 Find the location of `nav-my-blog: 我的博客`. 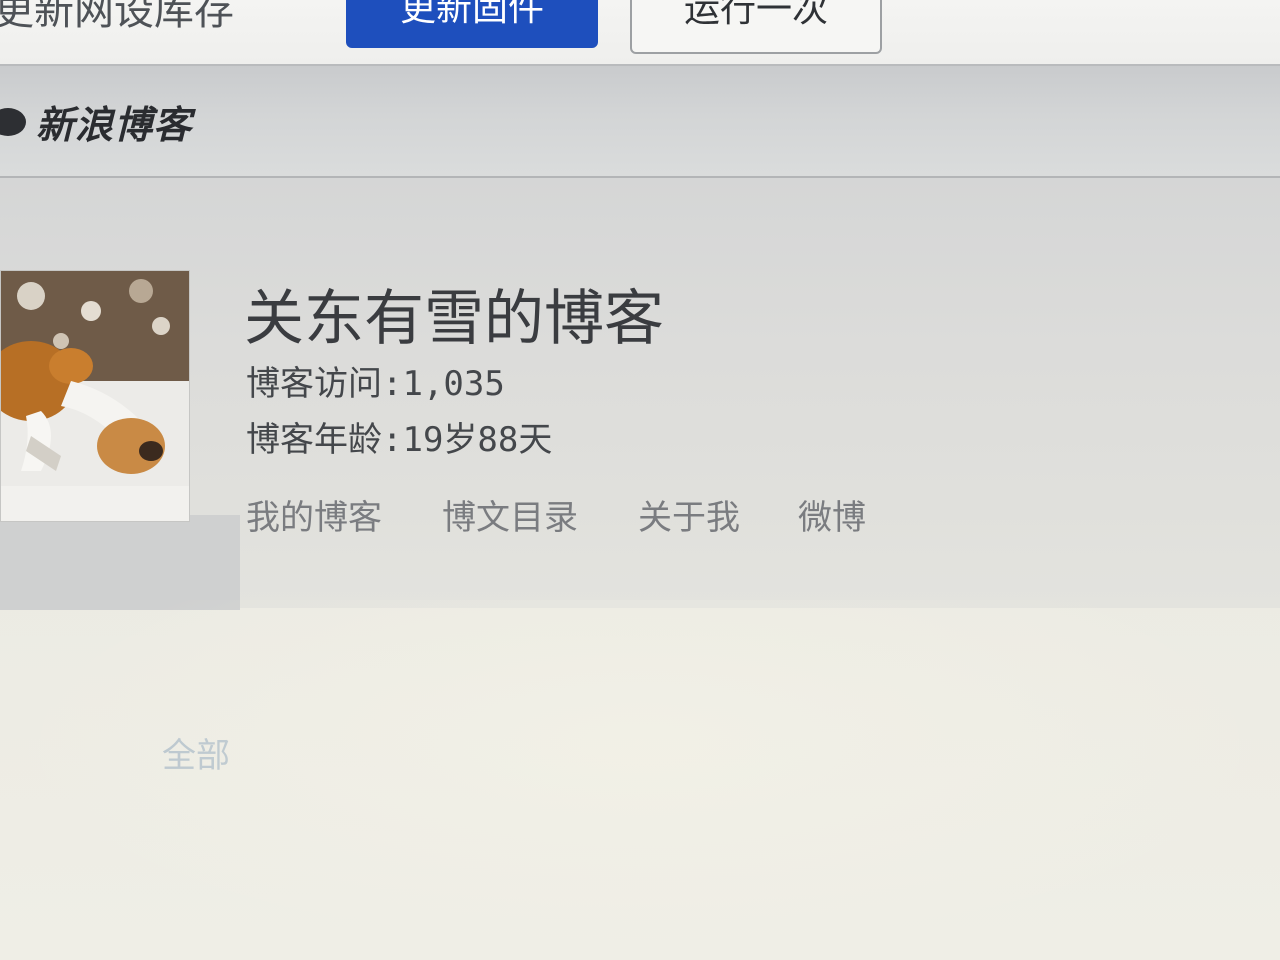

nav-my-blog: 我的博客 is located at coordinates (314, 514).